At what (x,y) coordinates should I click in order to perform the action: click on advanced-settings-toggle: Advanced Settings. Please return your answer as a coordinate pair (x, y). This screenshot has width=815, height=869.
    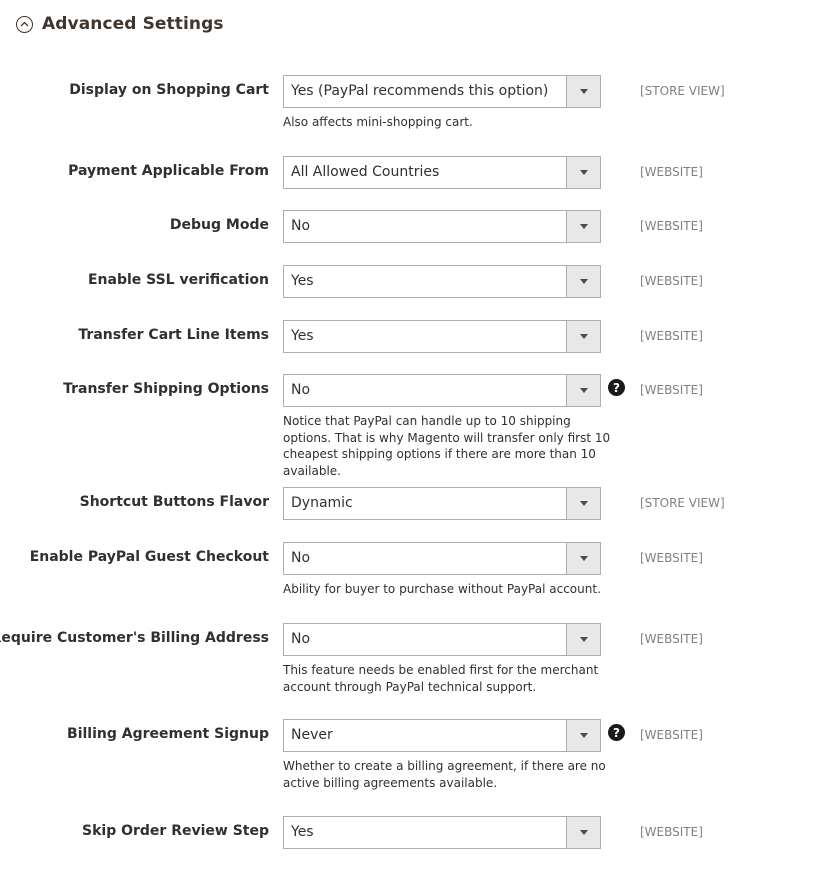
    Looking at the image, I should click on (120, 24).